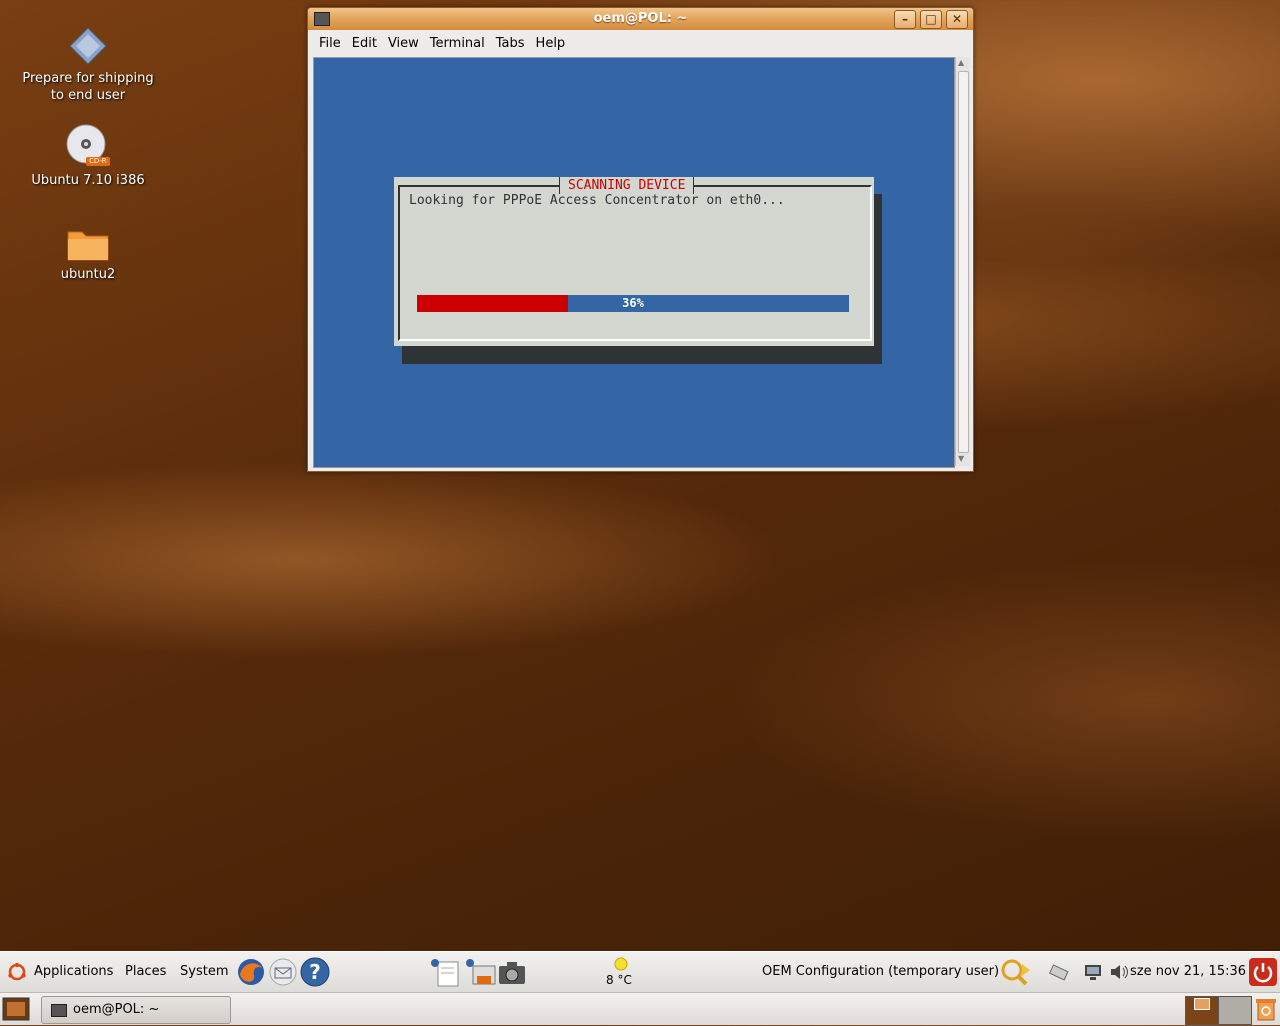 Image resolution: width=1280 pixels, height=1026 pixels. Describe the element at coordinates (88, 146) in the screenshot. I see `cdrom-icon: CD-R` at that location.